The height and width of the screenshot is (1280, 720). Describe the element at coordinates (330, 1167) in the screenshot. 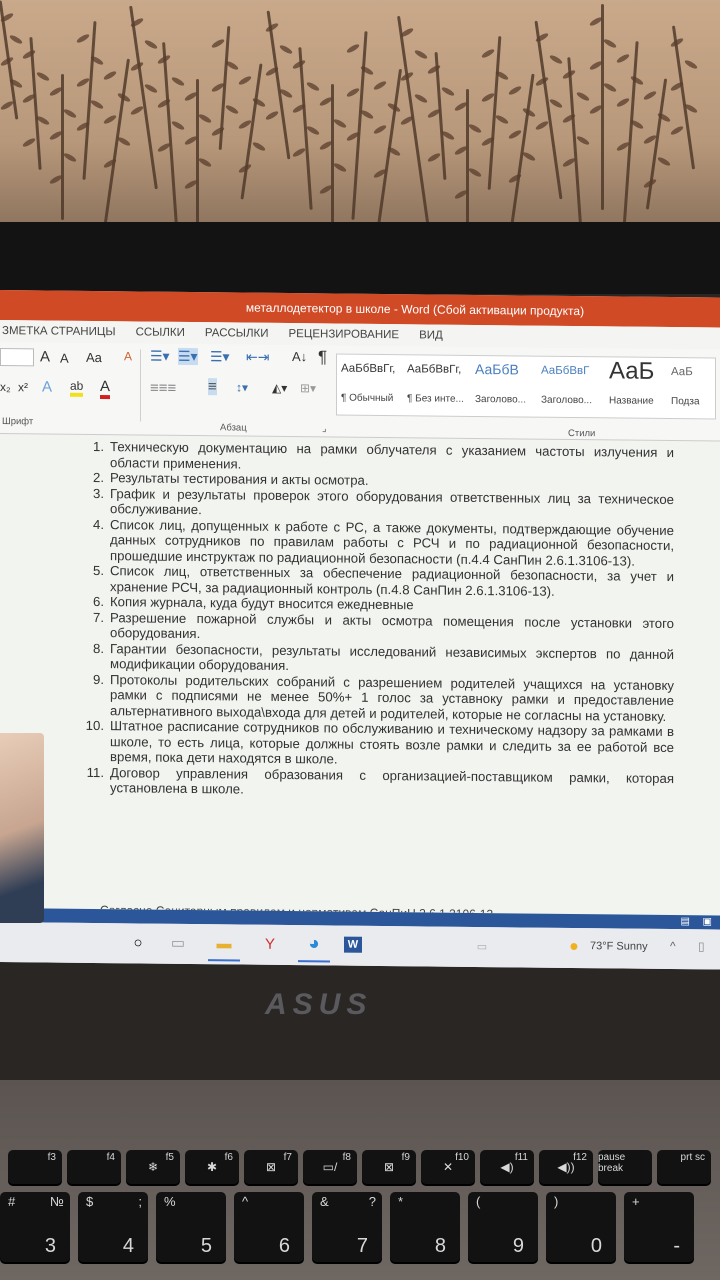

I see `key-f8: f8 ▭/` at that location.